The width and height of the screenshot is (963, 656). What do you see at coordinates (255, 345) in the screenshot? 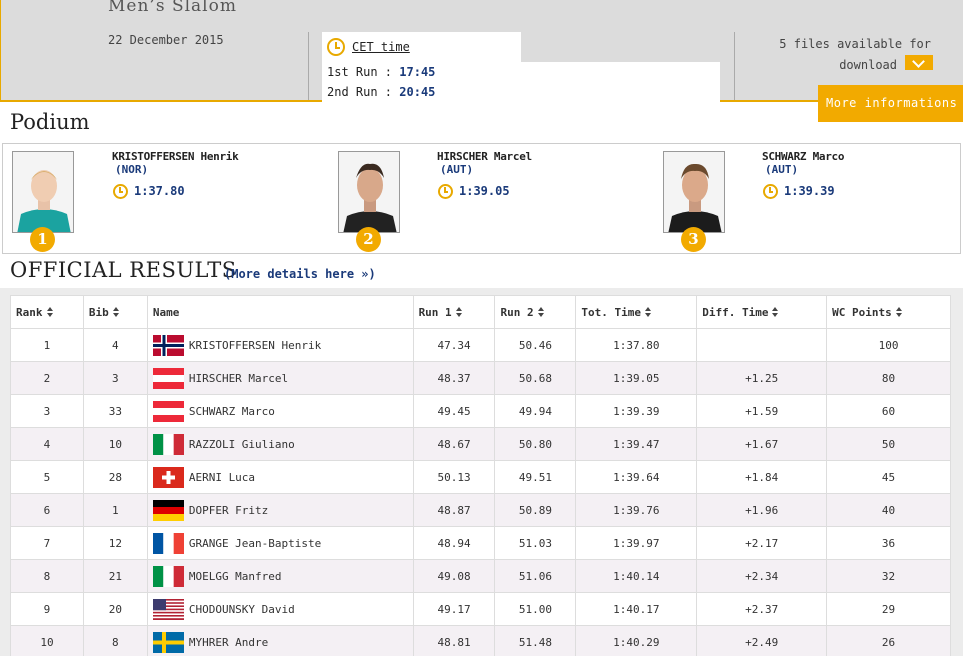
I see `athlete-name: KRISTOFFERSEN Henrik` at bounding box center [255, 345].